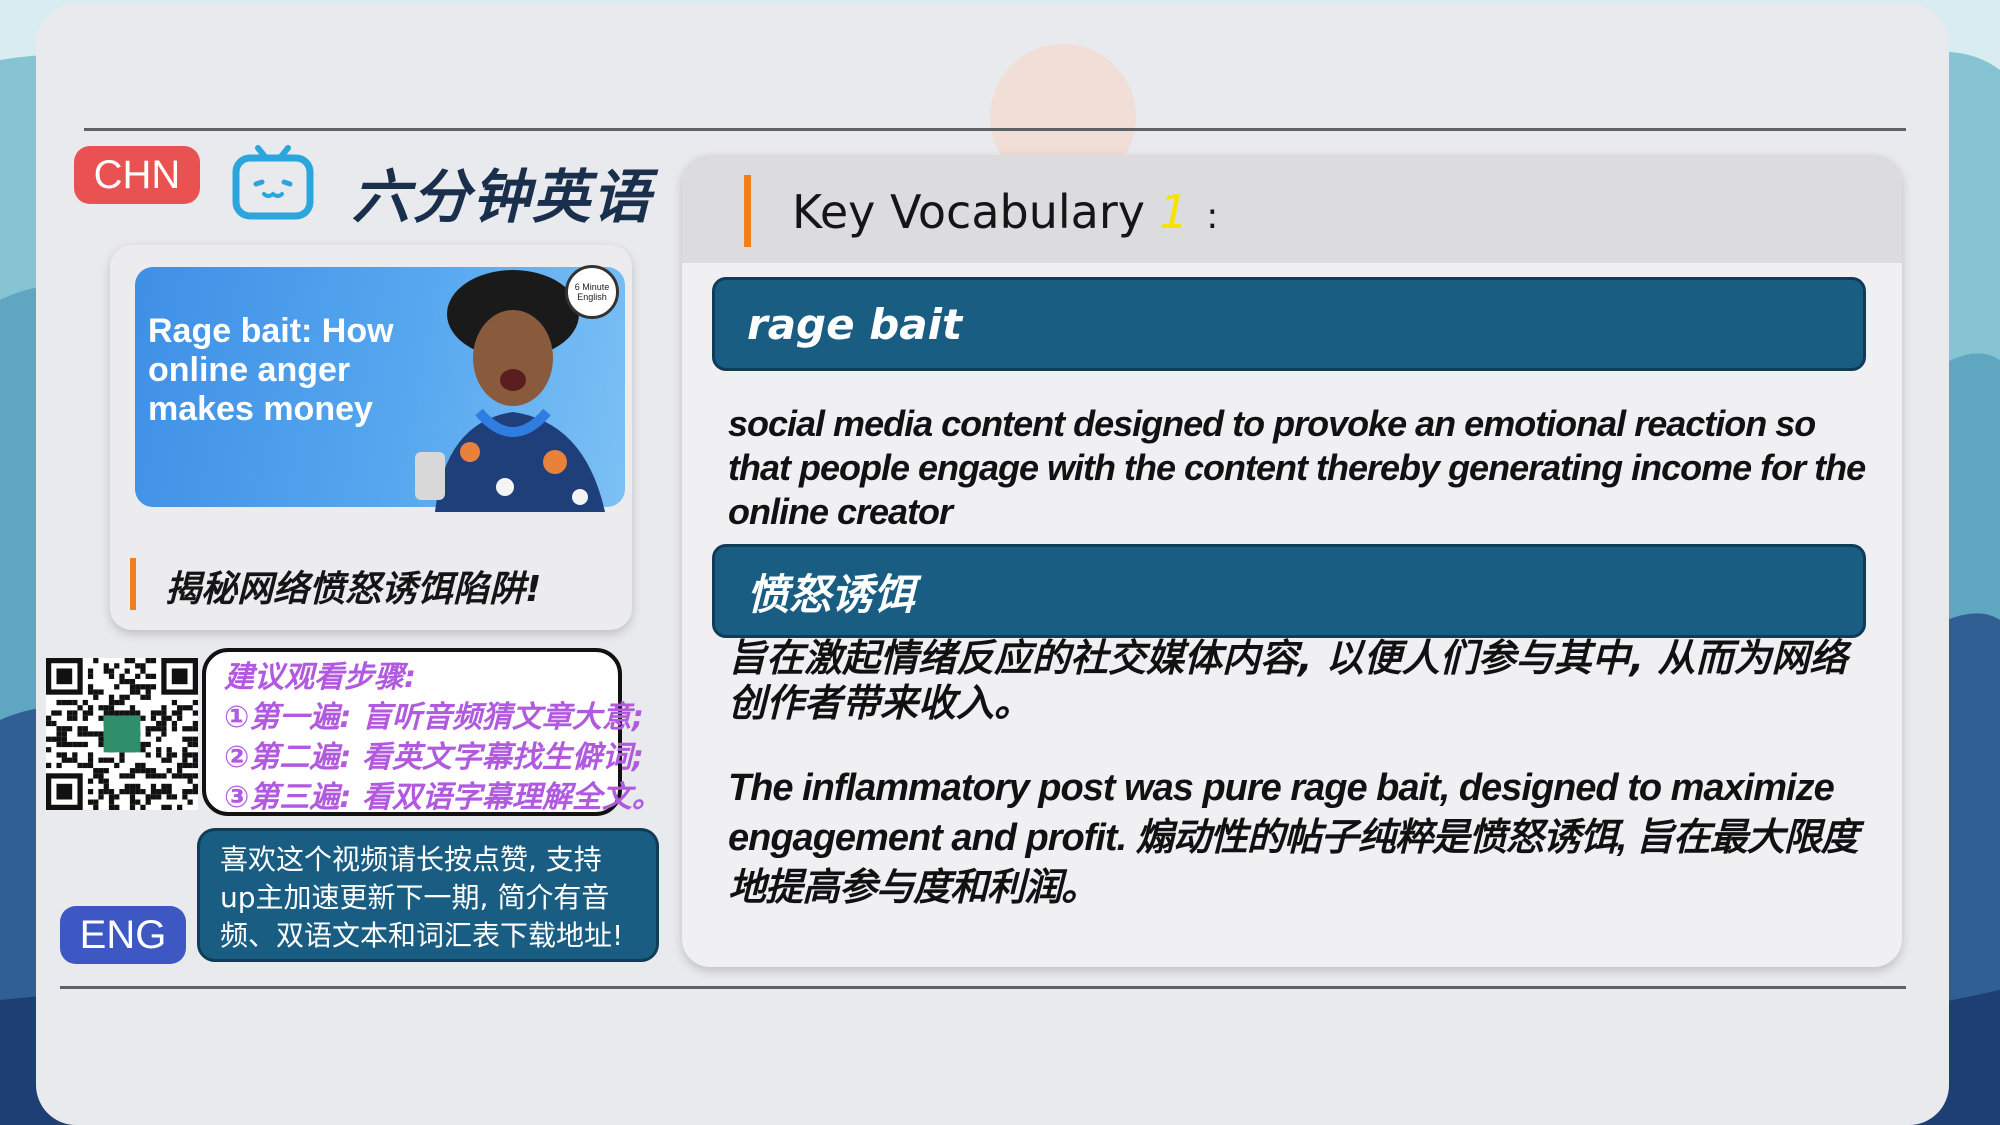 The width and height of the screenshot is (2000, 1125). What do you see at coordinates (434, 757) in the screenshot?
I see `step-item: ②第二遍: 看英文字幕找生僻词;` at bounding box center [434, 757].